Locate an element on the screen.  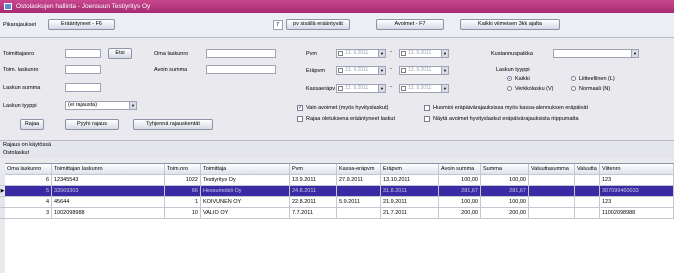
cash-discount-checkbox is located at coordinates (427, 108).